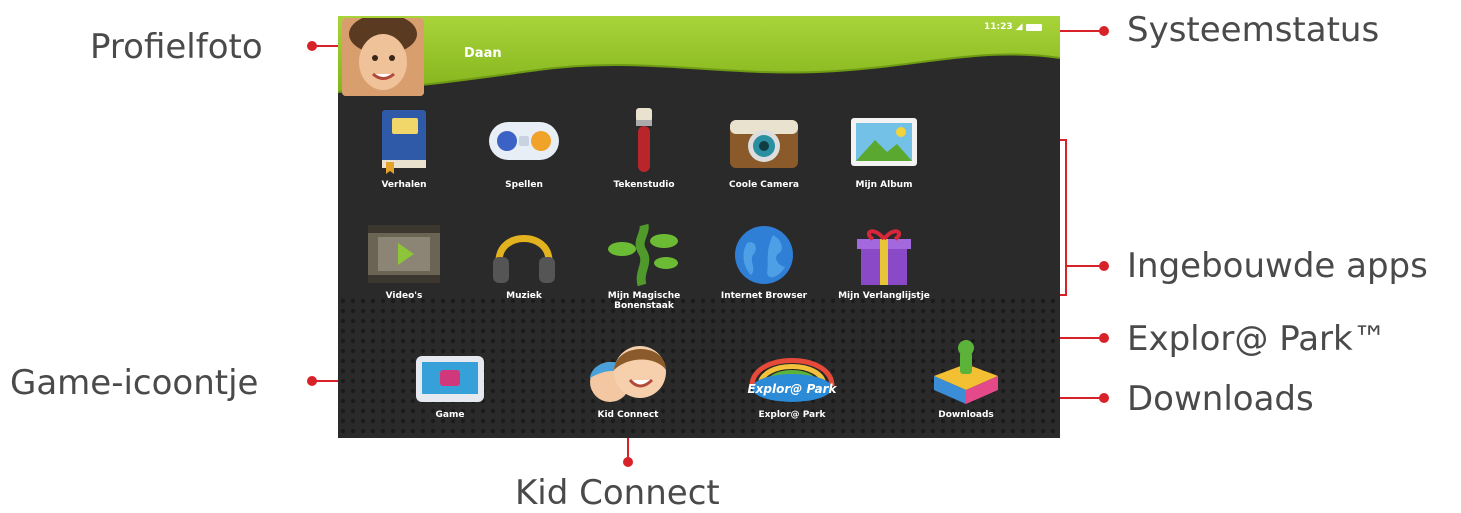  I want to click on app-label: Spellen, so click(524, 185).